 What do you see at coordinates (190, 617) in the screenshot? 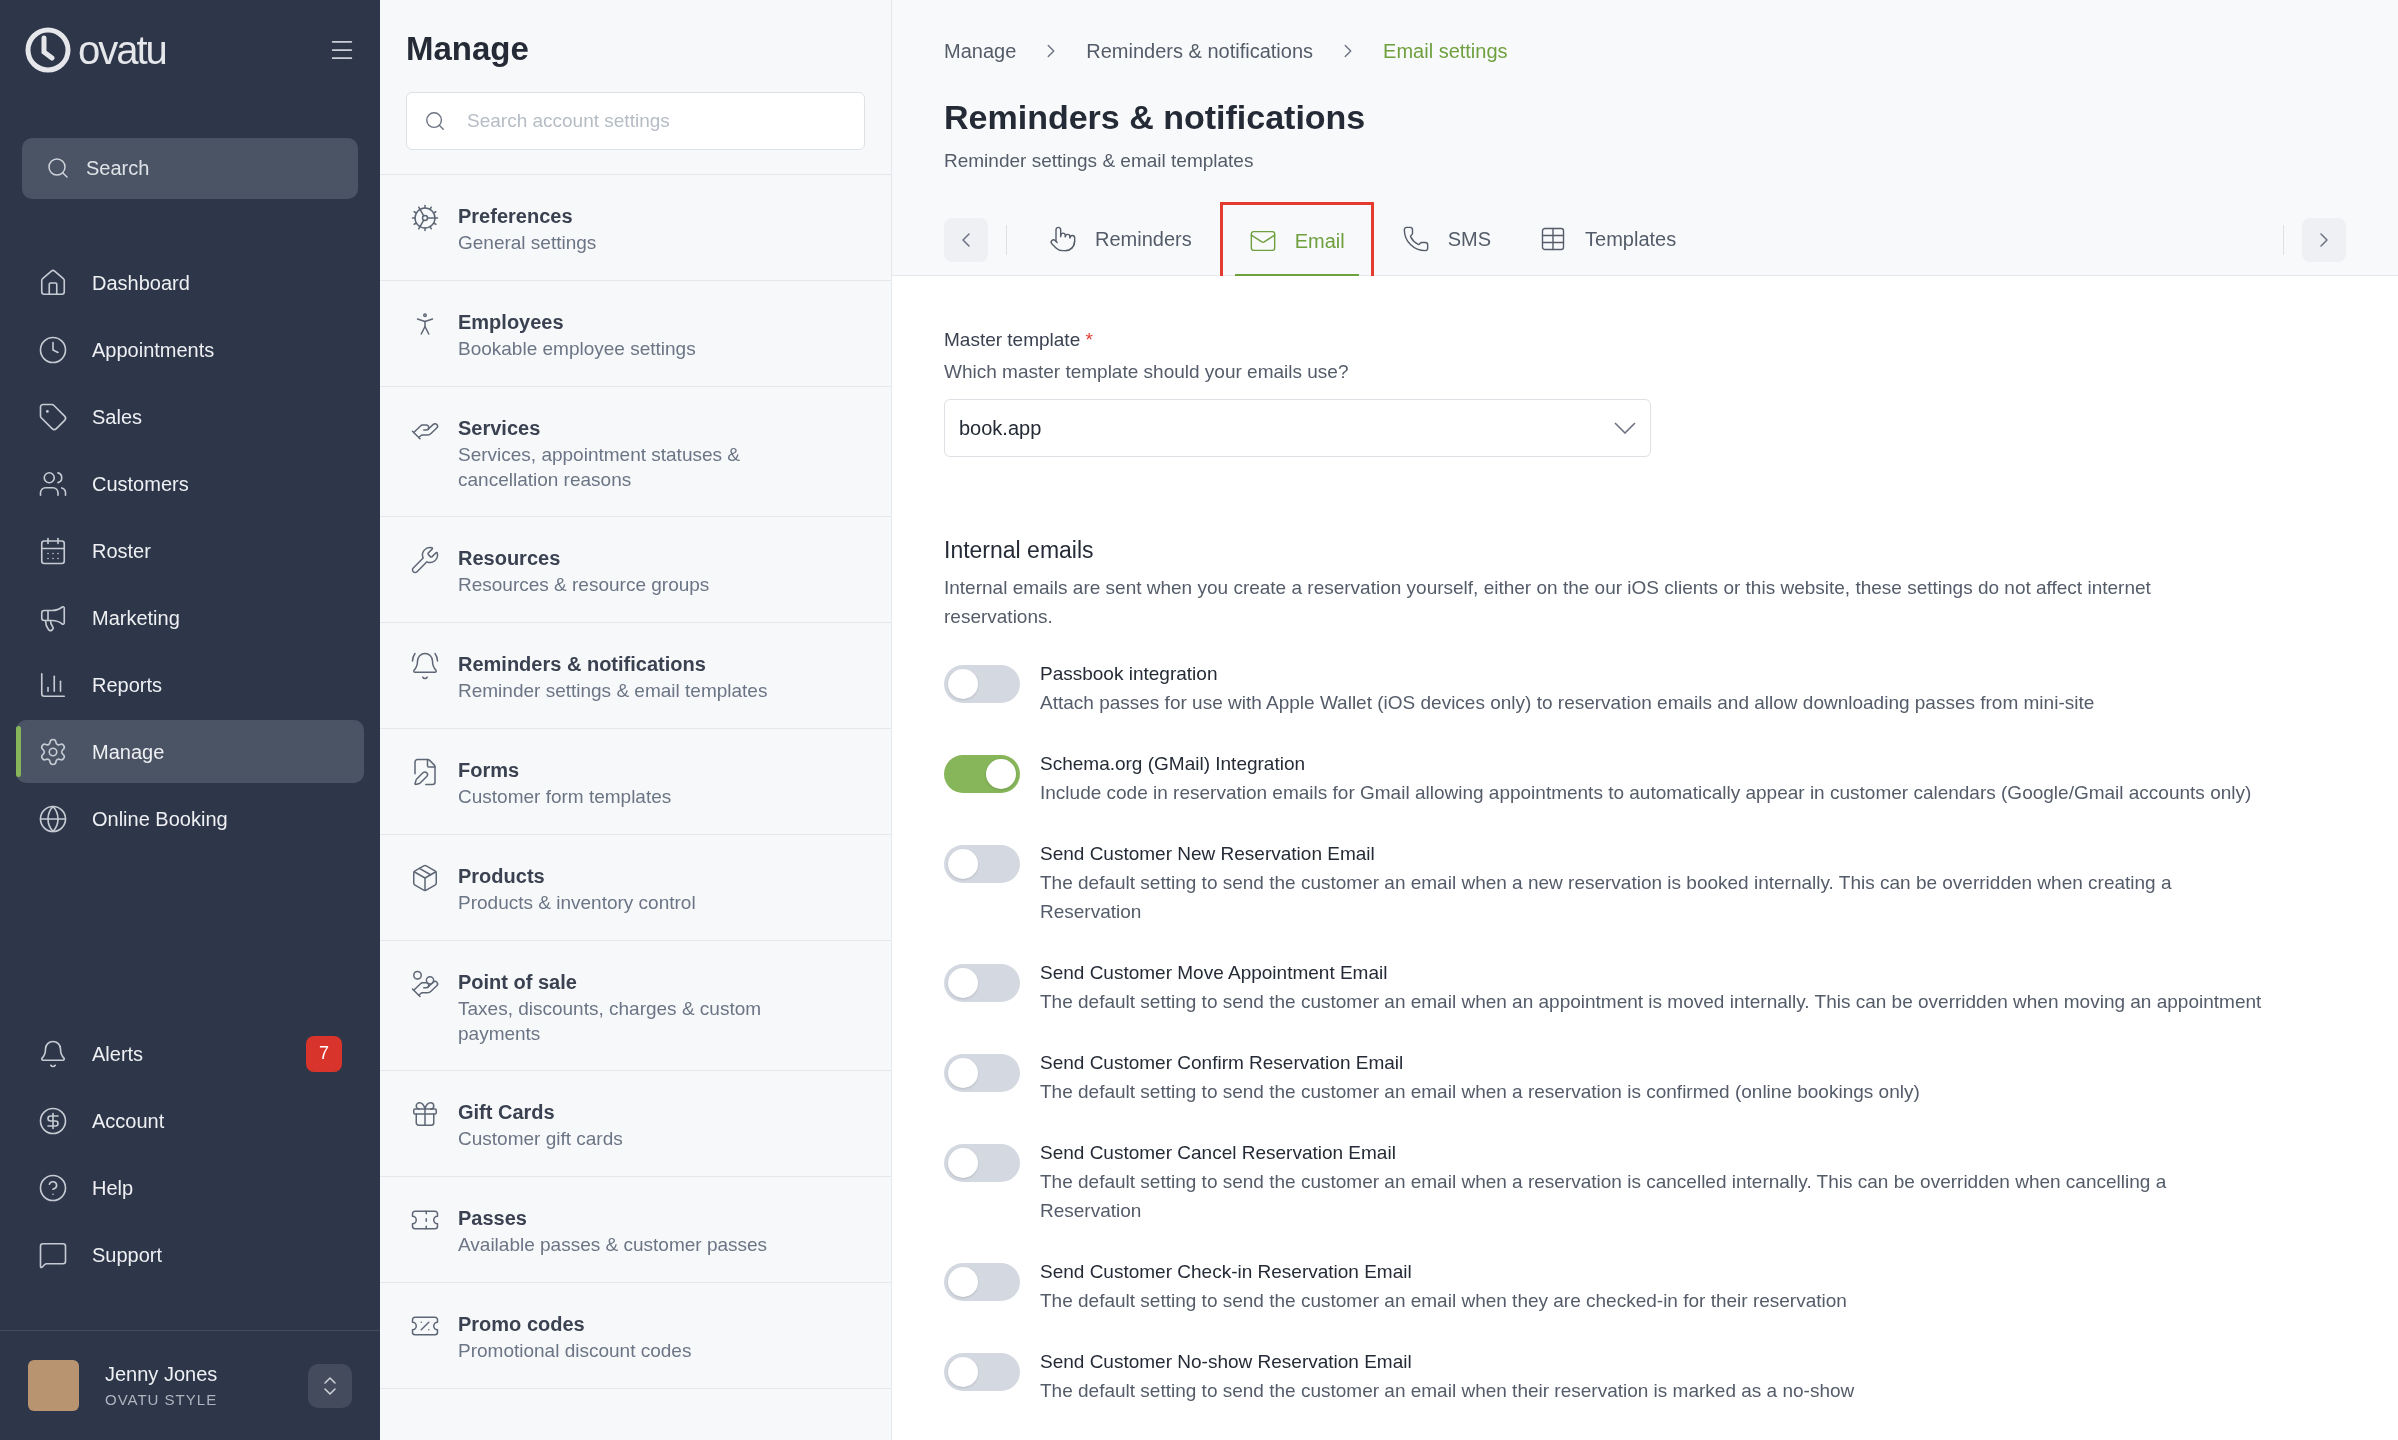
I see `nav-item: Marketing` at bounding box center [190, 617].